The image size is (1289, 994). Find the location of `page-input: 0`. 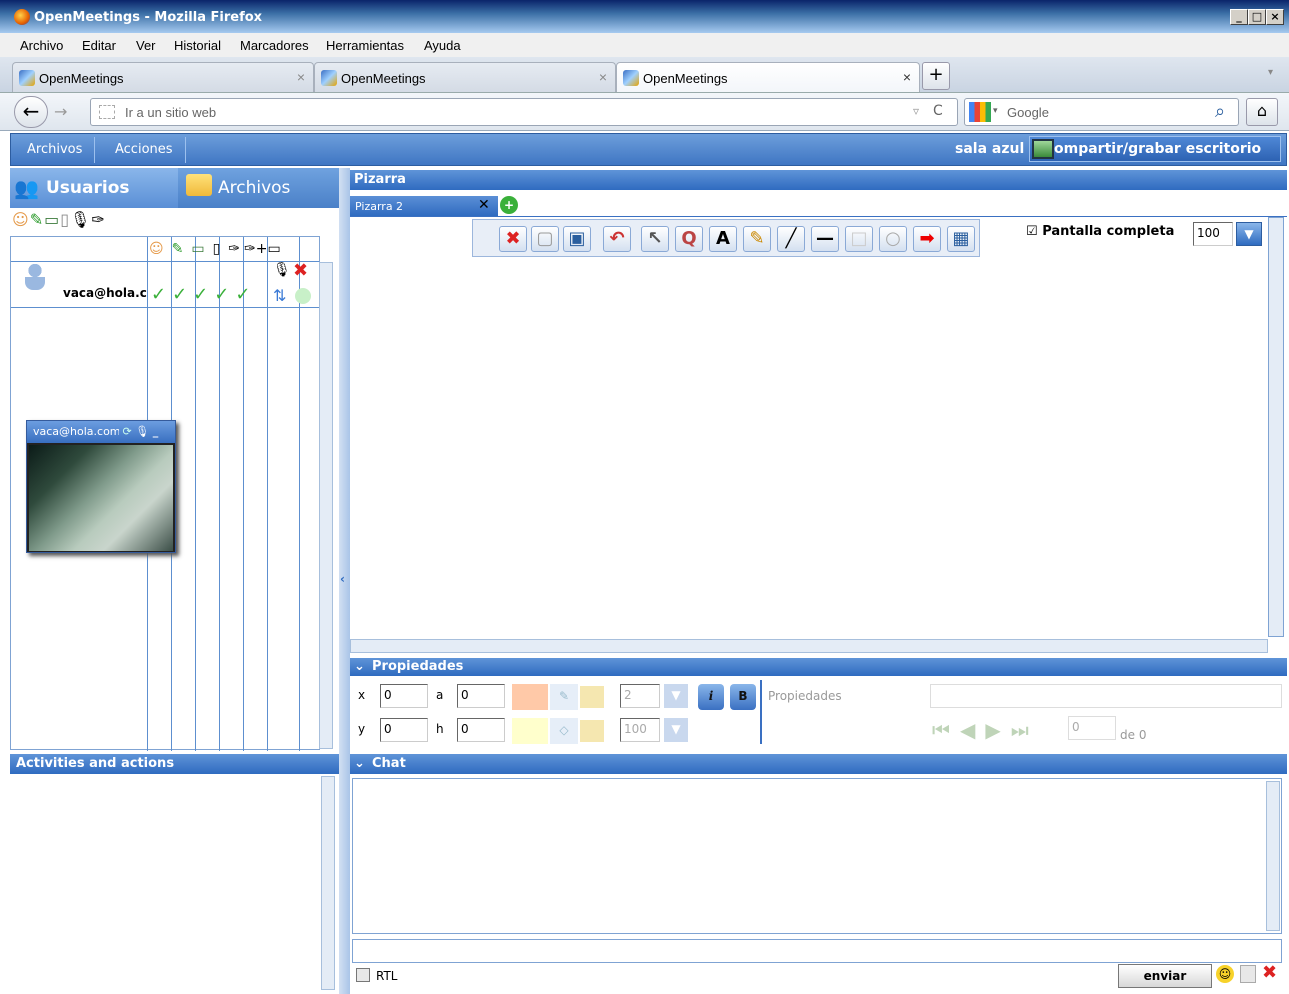

page-input: 0 is located at coordinates (1092, 728).